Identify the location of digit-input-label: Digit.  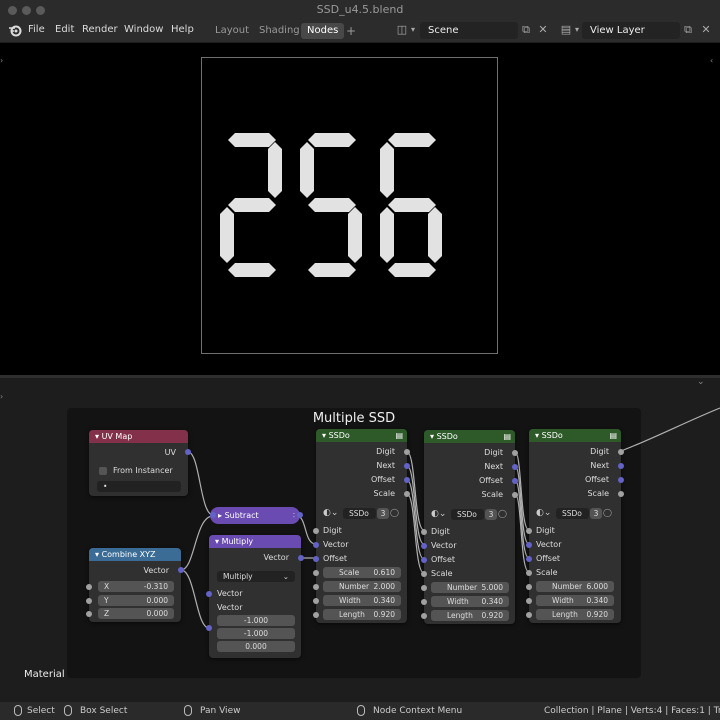
(332, 530).